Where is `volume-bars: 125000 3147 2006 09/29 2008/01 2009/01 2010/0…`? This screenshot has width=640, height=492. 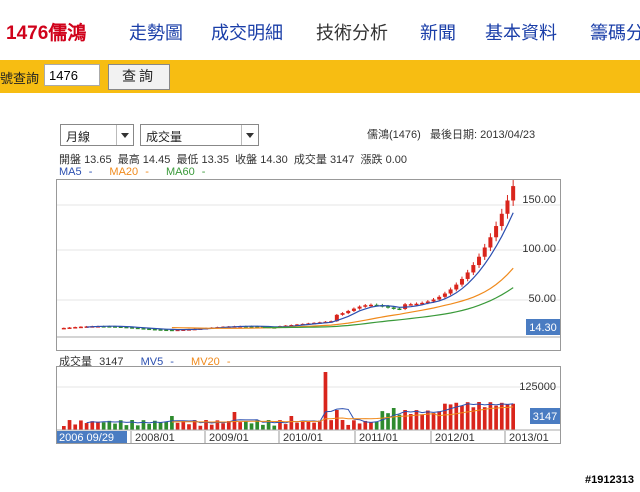 volume-bars: 125000 3147 2006 09/29 2008/01 2009/01 2010/0… is located at coordinates (308, 408).